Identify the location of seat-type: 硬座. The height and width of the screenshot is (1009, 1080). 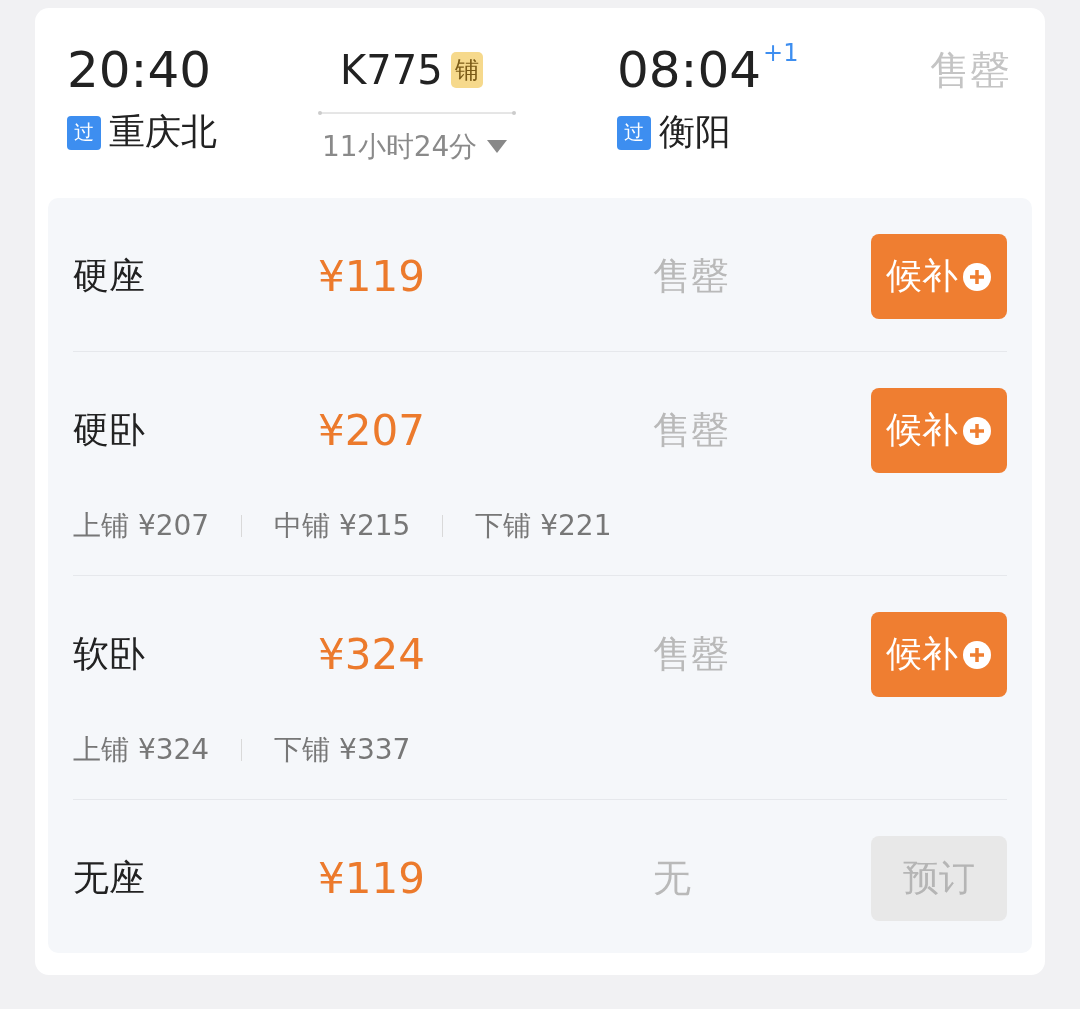
(109, 276).